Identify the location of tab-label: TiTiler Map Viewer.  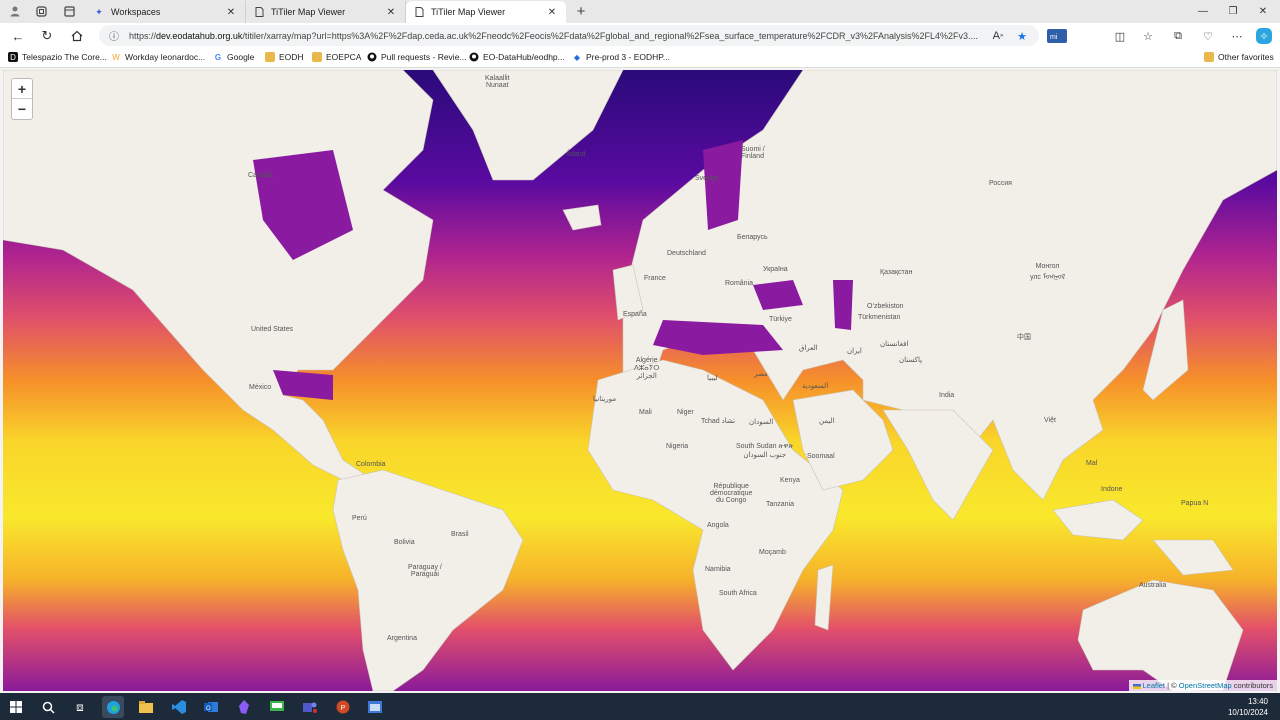
(468, 12).